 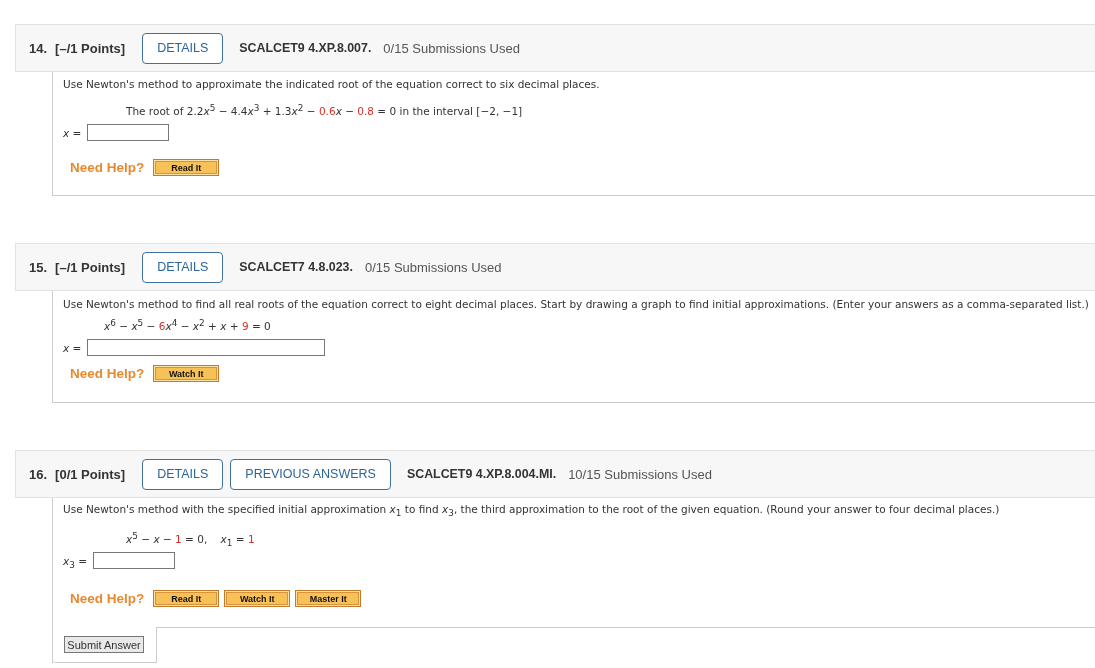 What do you see at coordinates (640, 474) in the screenshot?
I see `submissions-count: 10/15 Submissions Used` at bounding box center [640, 474].